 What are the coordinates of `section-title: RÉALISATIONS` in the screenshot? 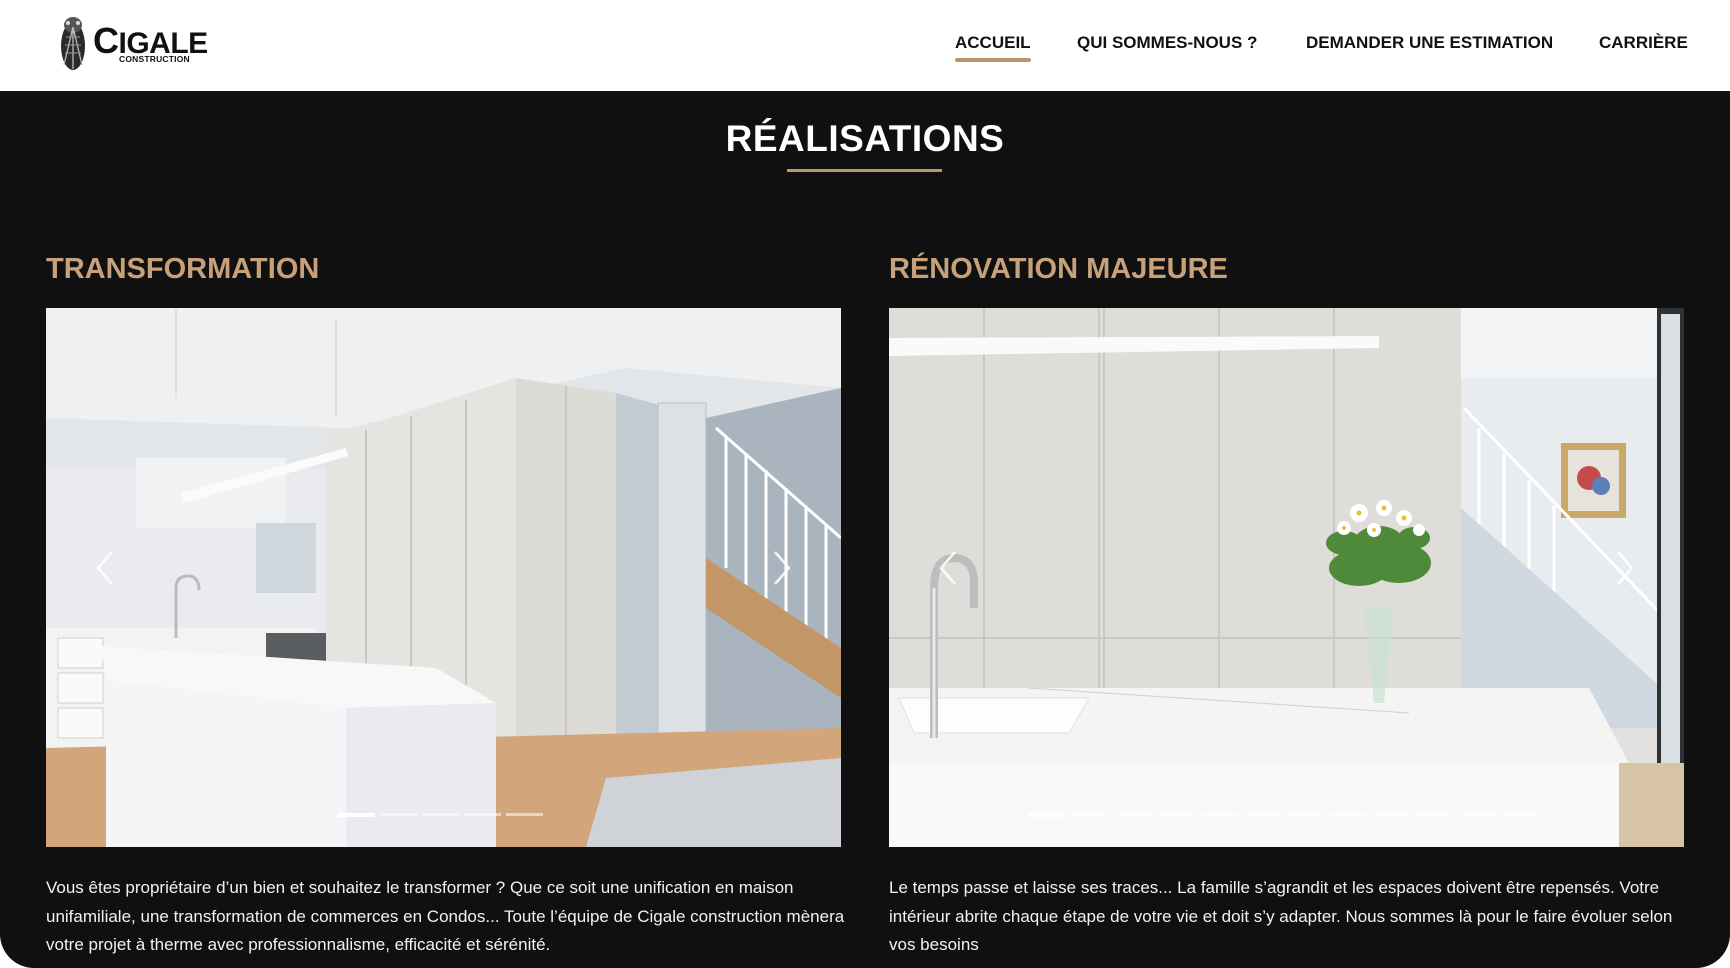 It's located at (865, 138).